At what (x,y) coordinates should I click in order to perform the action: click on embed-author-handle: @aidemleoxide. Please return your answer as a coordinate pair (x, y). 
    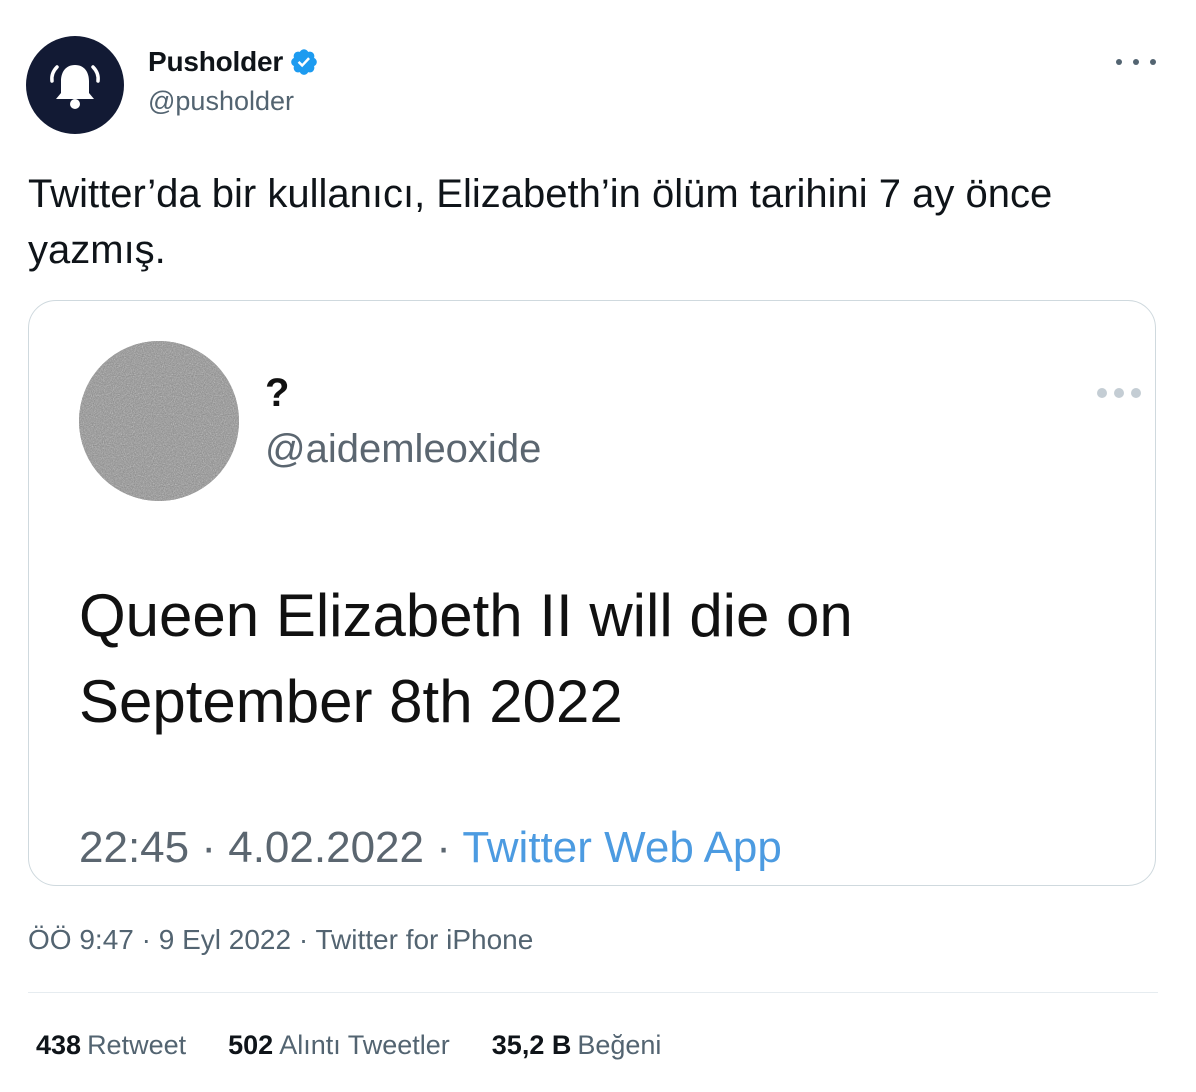
    Looking at the image, I should click on (403, 449).